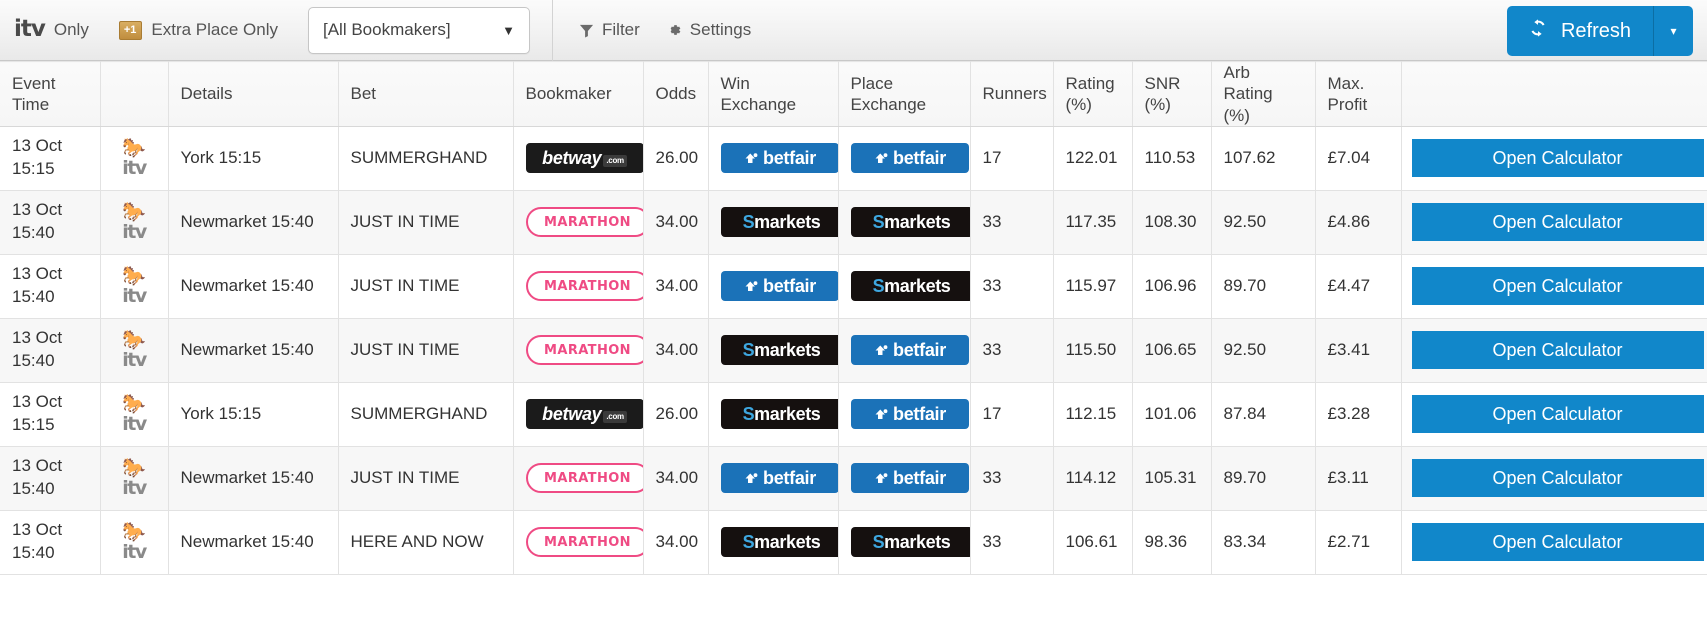 The image size is (1707, 622). What do you see at coordinates (1358, 350) in the screenshot?
I see `cell-max-profit: £3.41` at bounding box center [1358, 350].